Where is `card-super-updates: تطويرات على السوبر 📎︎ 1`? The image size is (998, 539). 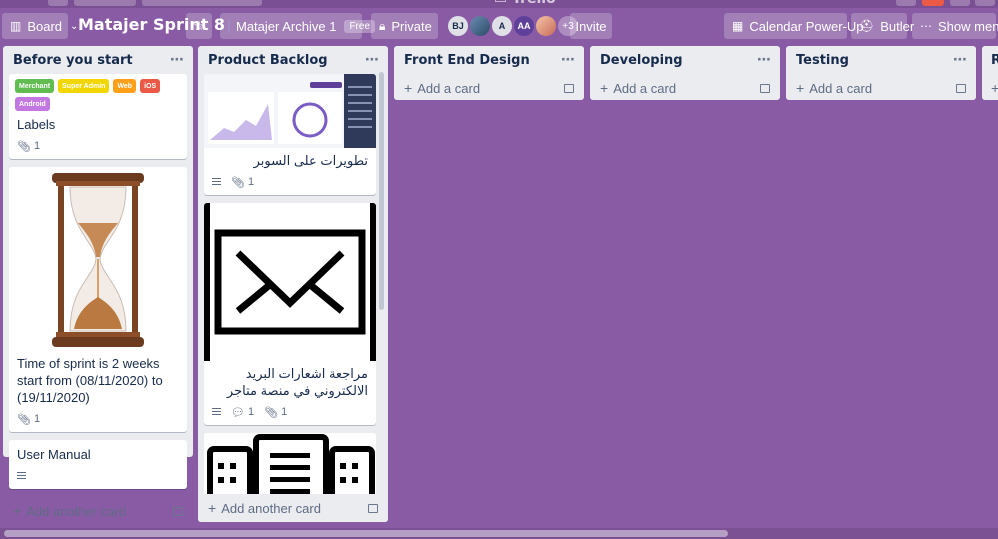 card-super-updates: تطويرات على السوبر 📎︎ 1 is located at coordinates (290, 134).